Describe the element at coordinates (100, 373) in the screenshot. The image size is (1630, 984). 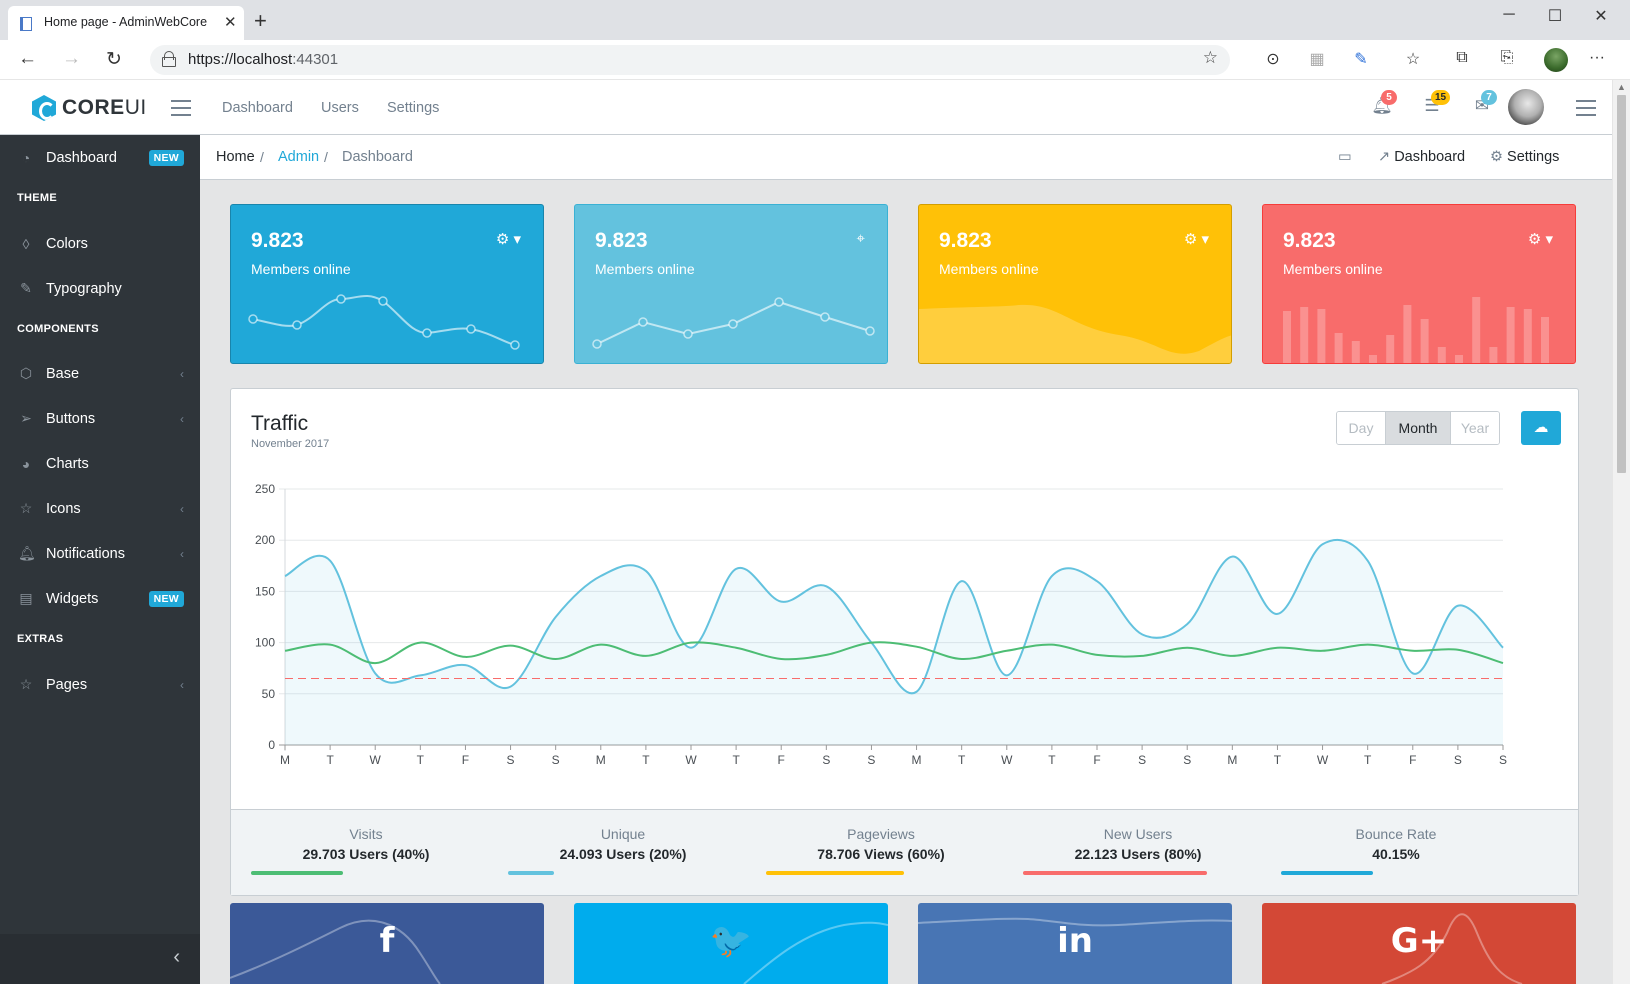
I see `sidebar-item-base: ⬡ Base ‹` at that location.